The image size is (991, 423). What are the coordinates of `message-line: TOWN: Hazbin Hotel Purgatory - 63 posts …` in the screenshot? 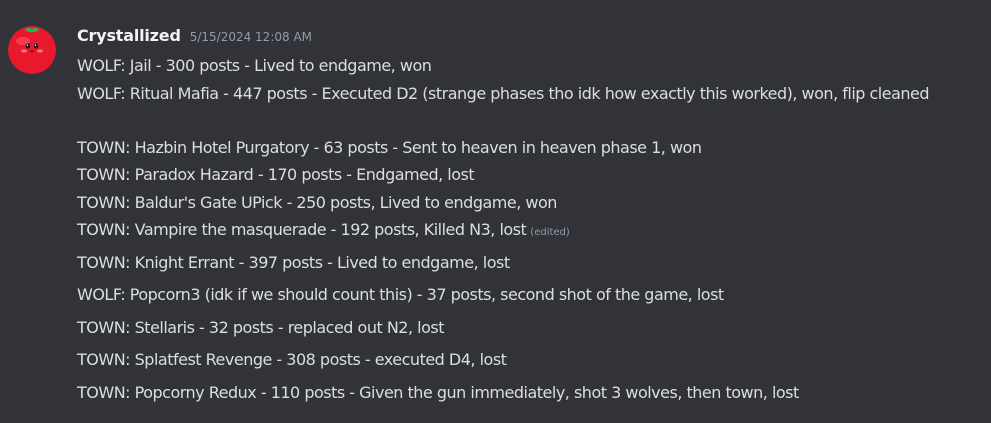 It's located at (389, 147).